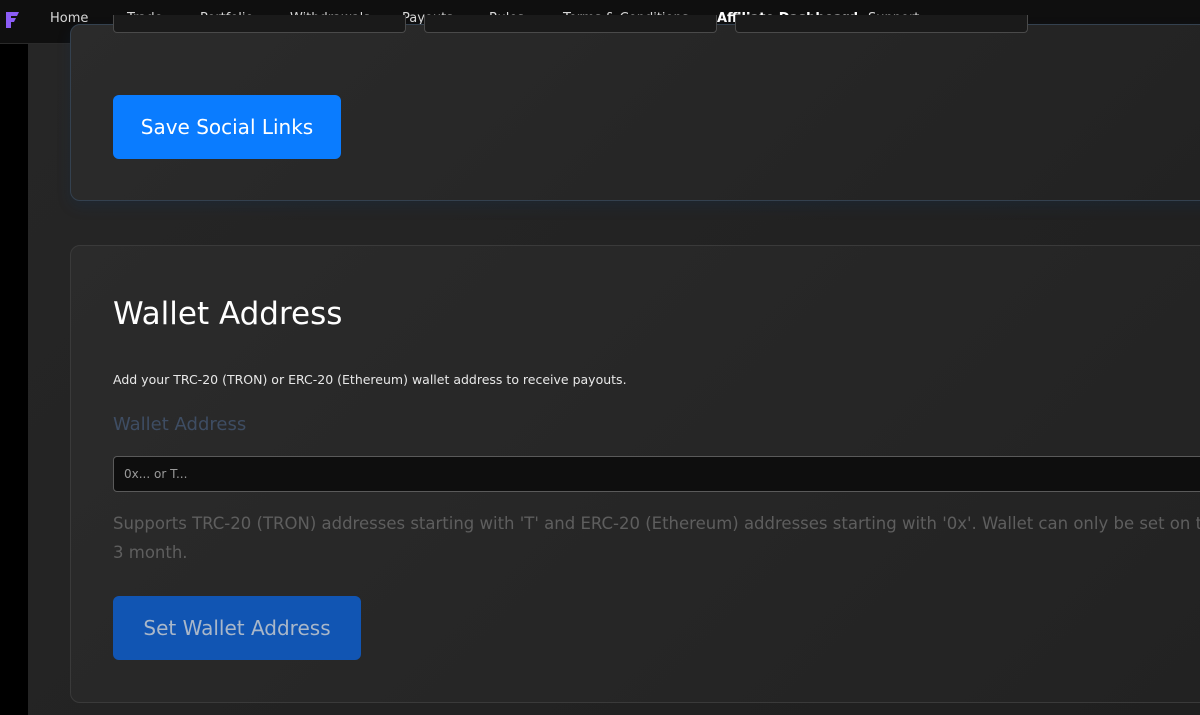  What do you see at coordinates (227, 127) in the screenshot?
I see `save-social-links-button: Save Social Links` at bounding box center [227, 127].